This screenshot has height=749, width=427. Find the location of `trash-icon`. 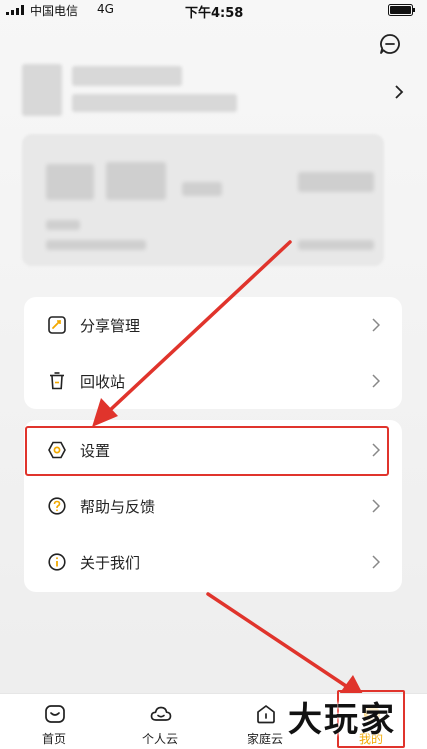

trash-icon is located at coordinates (57, 381).